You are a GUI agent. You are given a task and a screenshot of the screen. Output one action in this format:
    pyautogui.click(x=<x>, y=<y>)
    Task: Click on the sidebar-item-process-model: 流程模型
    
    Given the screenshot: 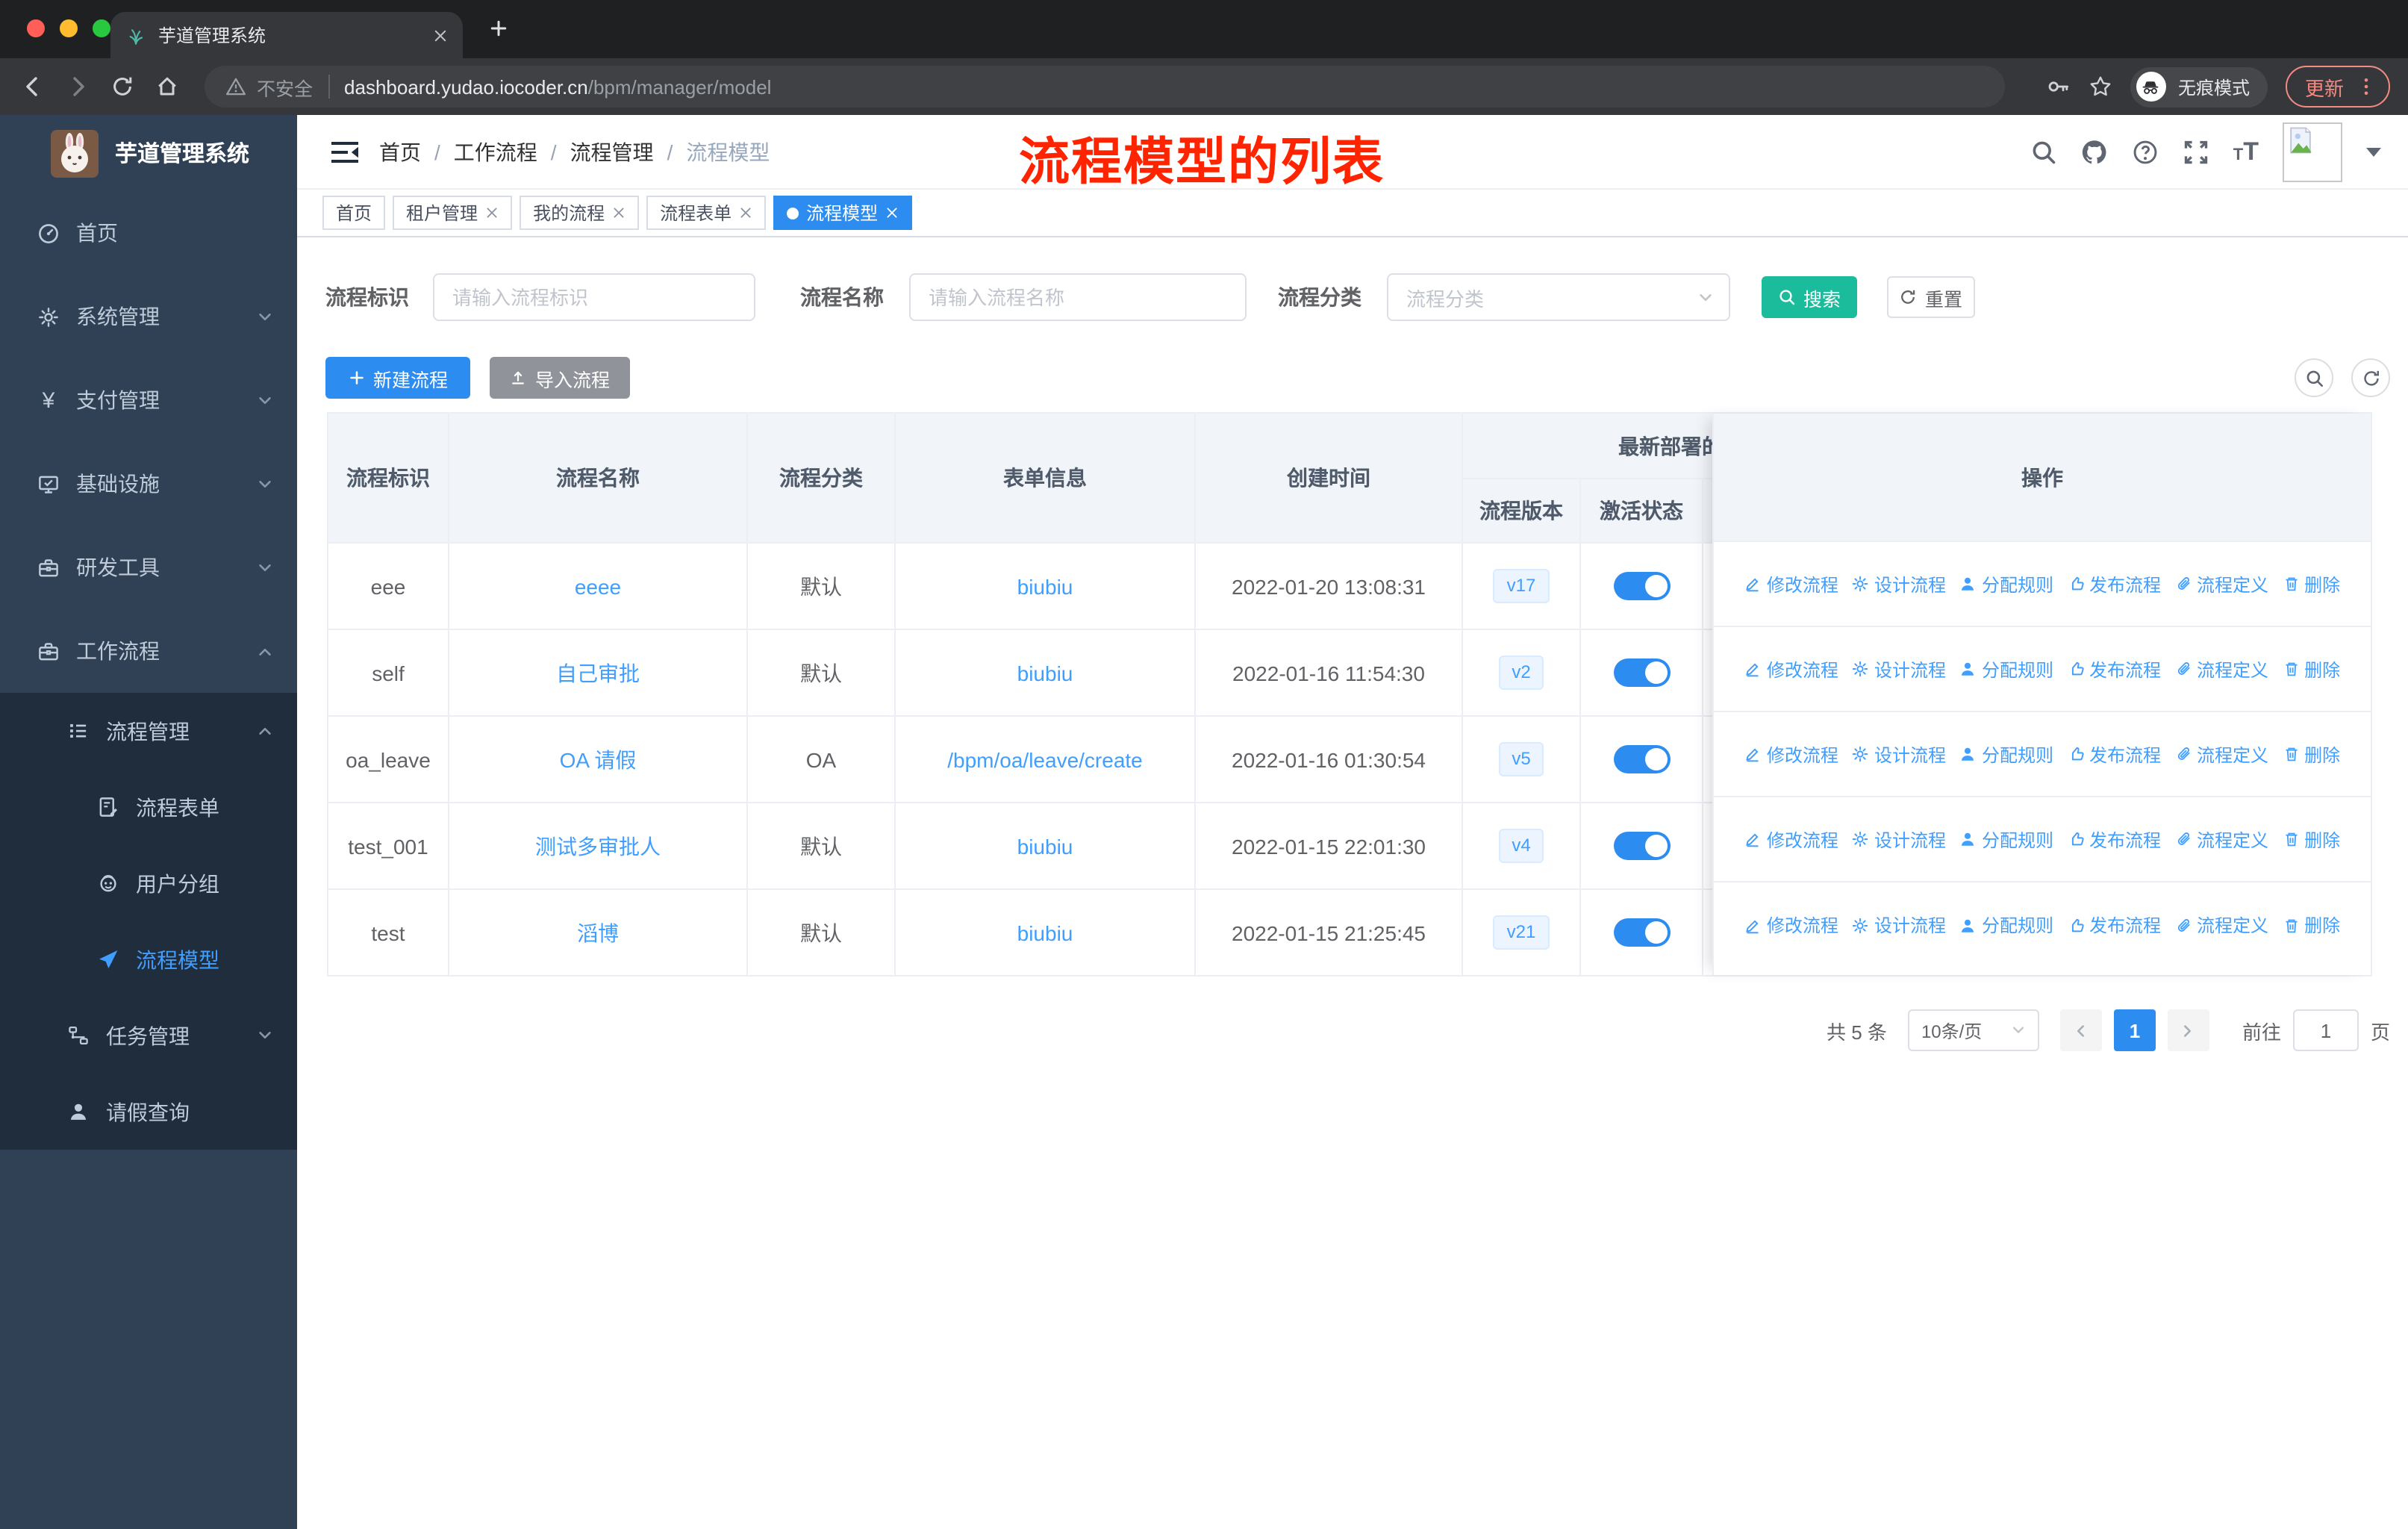 What is the action you would take?
    pyautogui.click(x=148, y=959)
    